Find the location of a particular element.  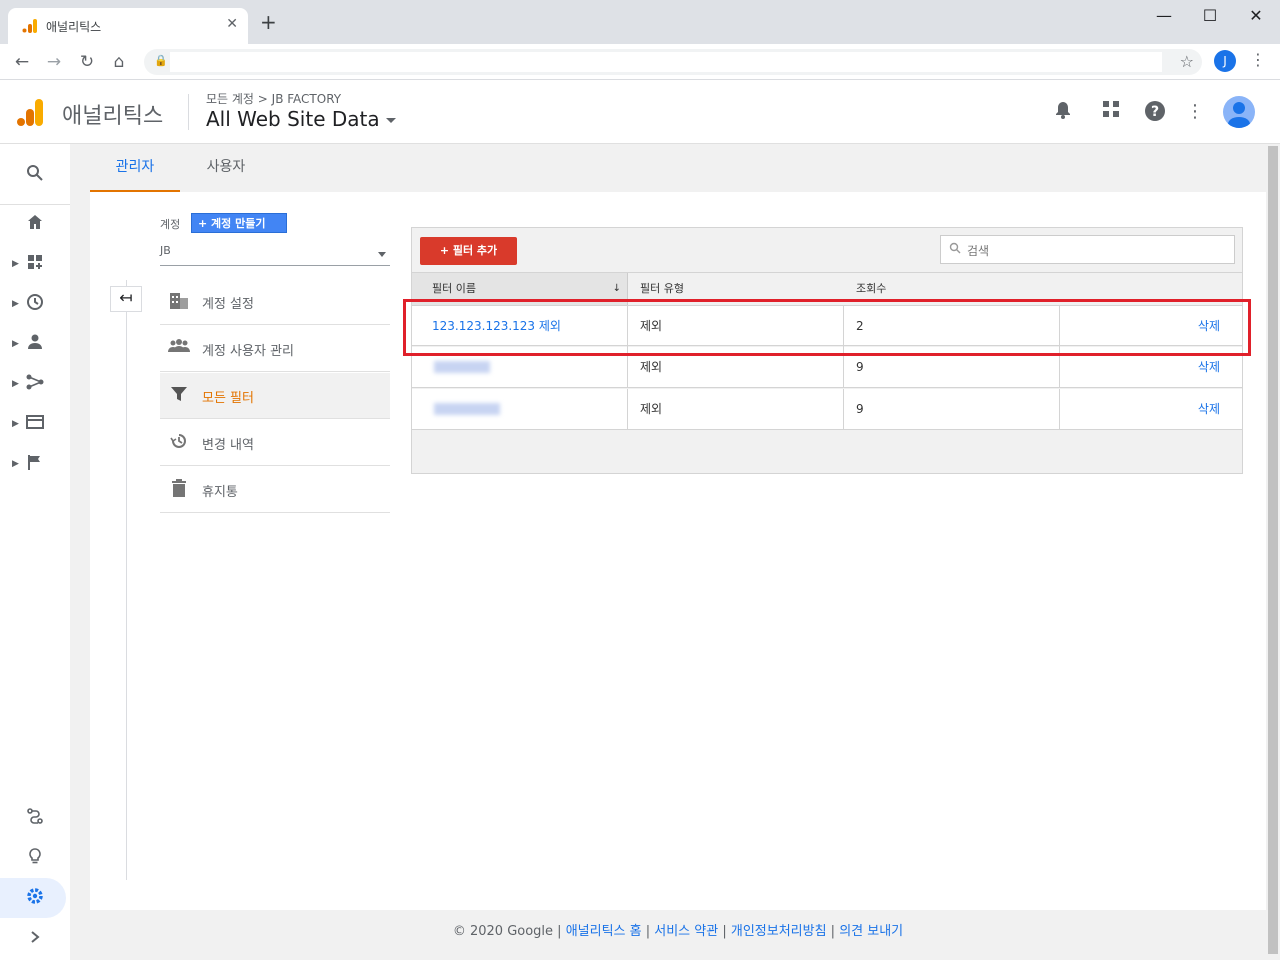

help-icon: ? is located at coordinates (1155, 112).